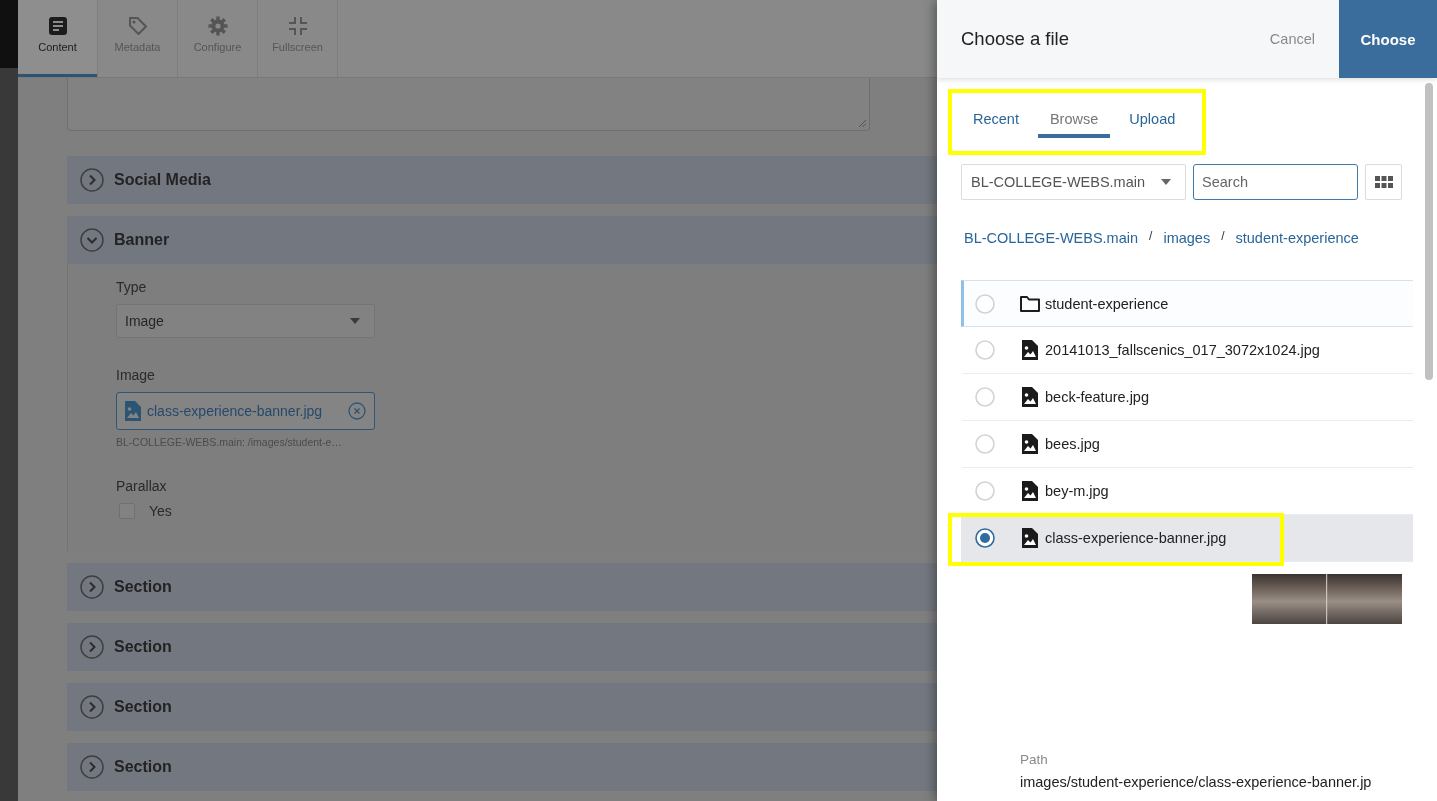 The image size is (1437, 801). What do you see at coordinates (996, 115) in the screenshot?
I see `tab: Recent` at bounding box center [996, 115].